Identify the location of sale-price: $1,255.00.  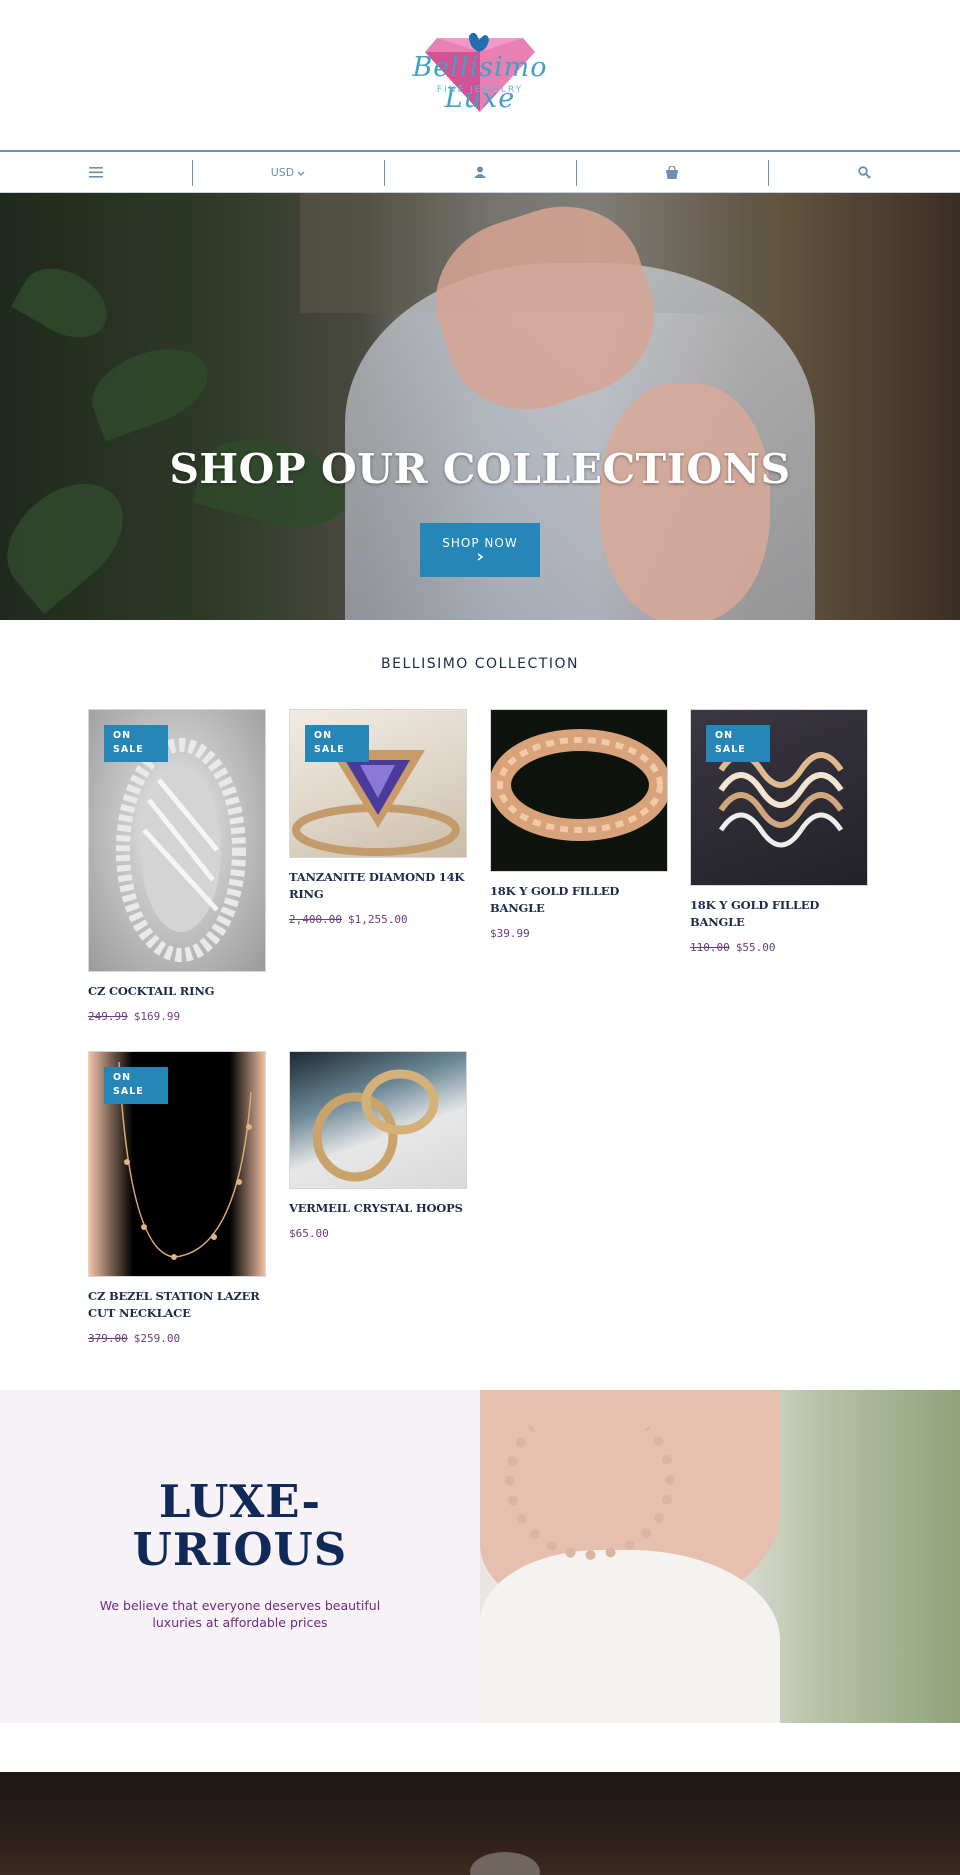
(377, 919).